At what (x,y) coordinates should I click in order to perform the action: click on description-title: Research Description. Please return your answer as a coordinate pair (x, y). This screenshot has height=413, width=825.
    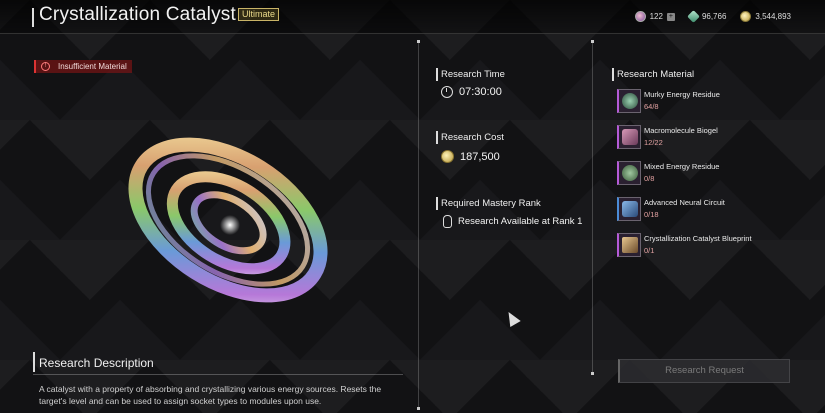
    Looking at the image, I should click on (96, 363).